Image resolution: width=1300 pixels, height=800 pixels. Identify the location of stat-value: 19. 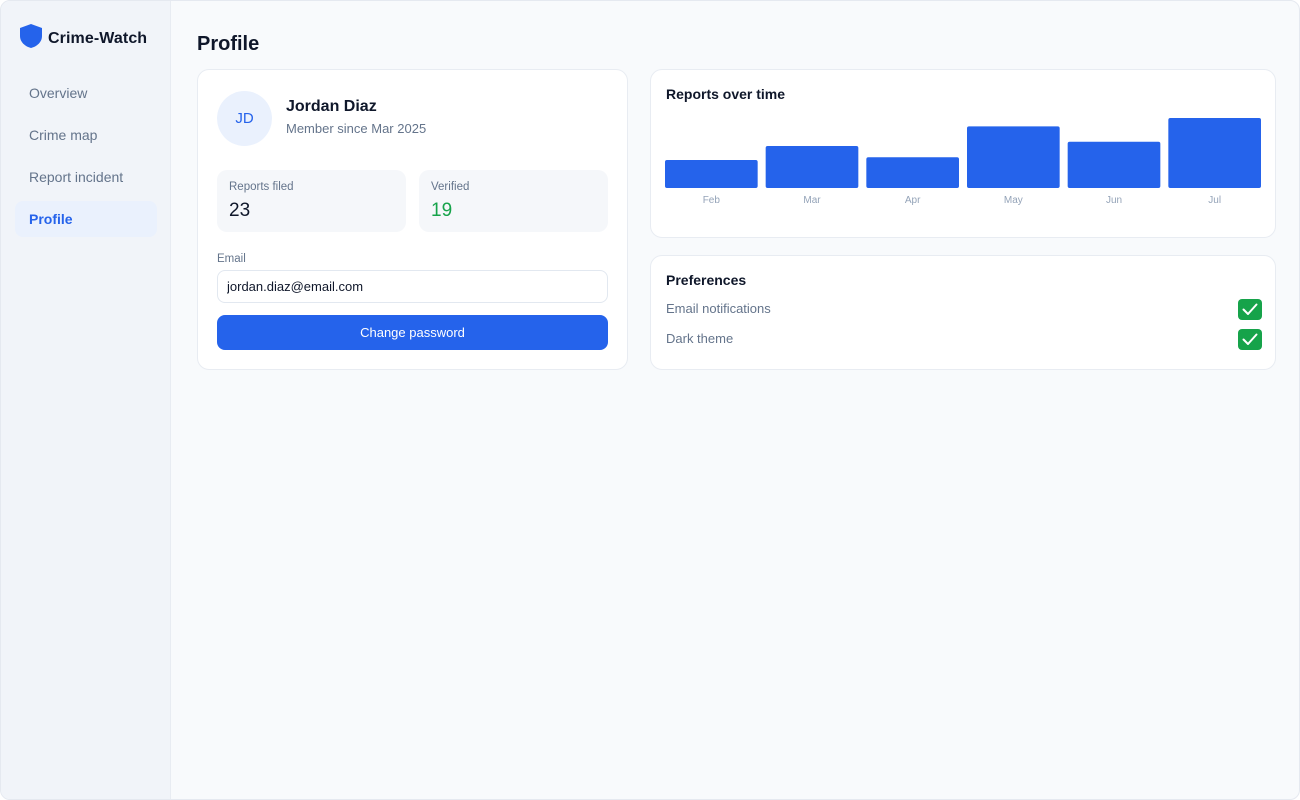
(442, 210).